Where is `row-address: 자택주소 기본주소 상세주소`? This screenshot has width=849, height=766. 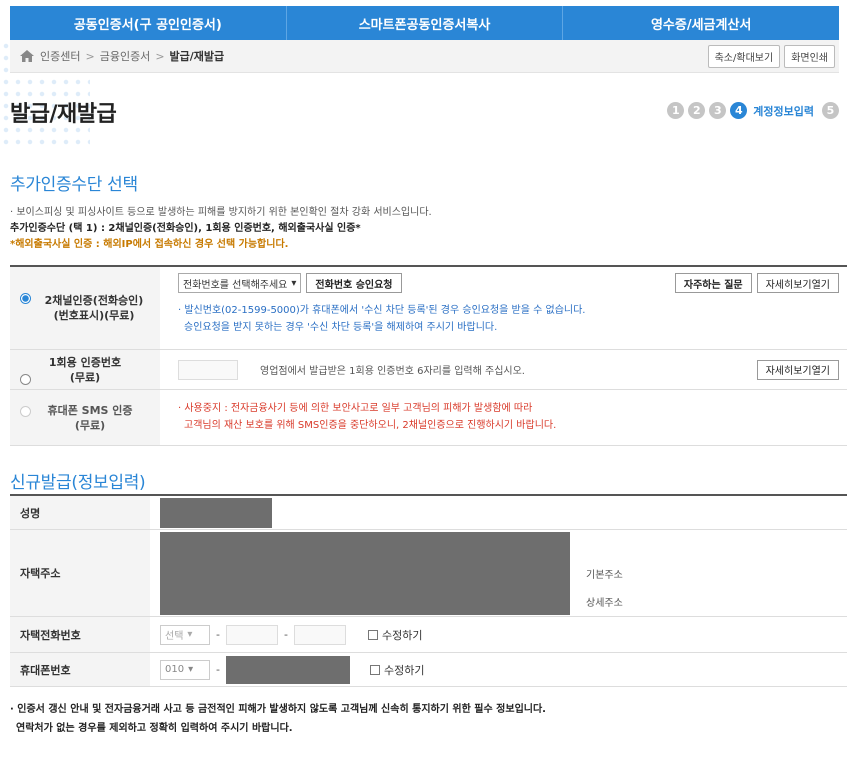 row-address: 자택주소 기본주소 상세주소 is located at coordinates (428, 573).